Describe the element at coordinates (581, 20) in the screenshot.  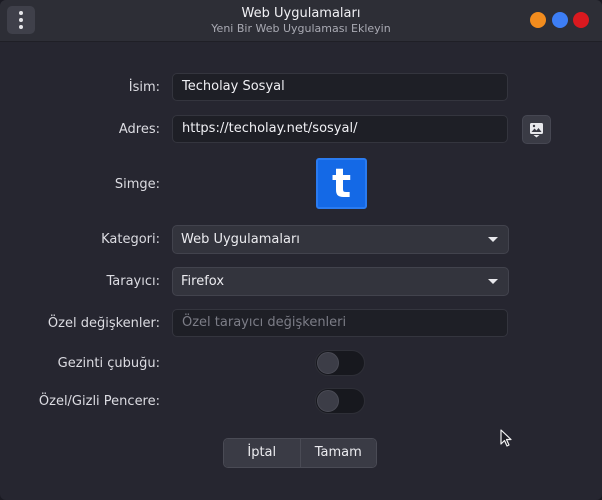
I see `close-button` at that location.